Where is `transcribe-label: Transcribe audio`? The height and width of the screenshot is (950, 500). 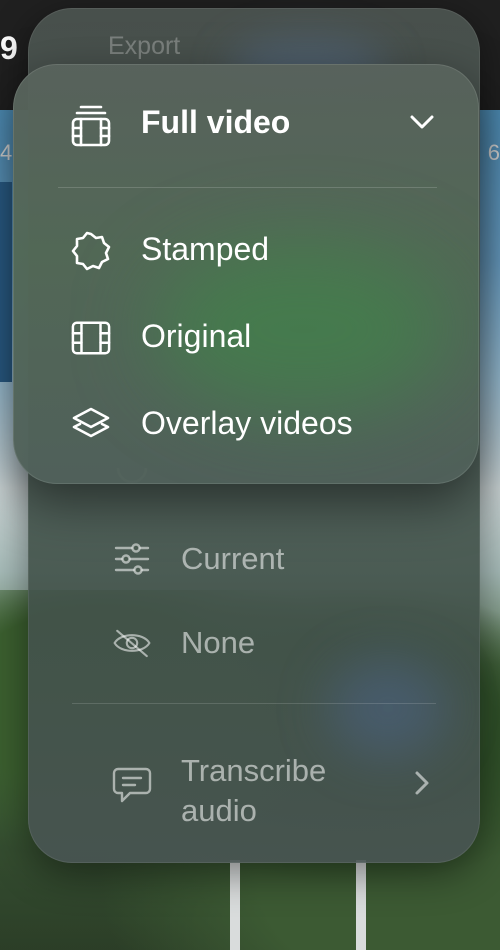
transcribe-label: Transcribe audio is located at coordinates (253, 791).